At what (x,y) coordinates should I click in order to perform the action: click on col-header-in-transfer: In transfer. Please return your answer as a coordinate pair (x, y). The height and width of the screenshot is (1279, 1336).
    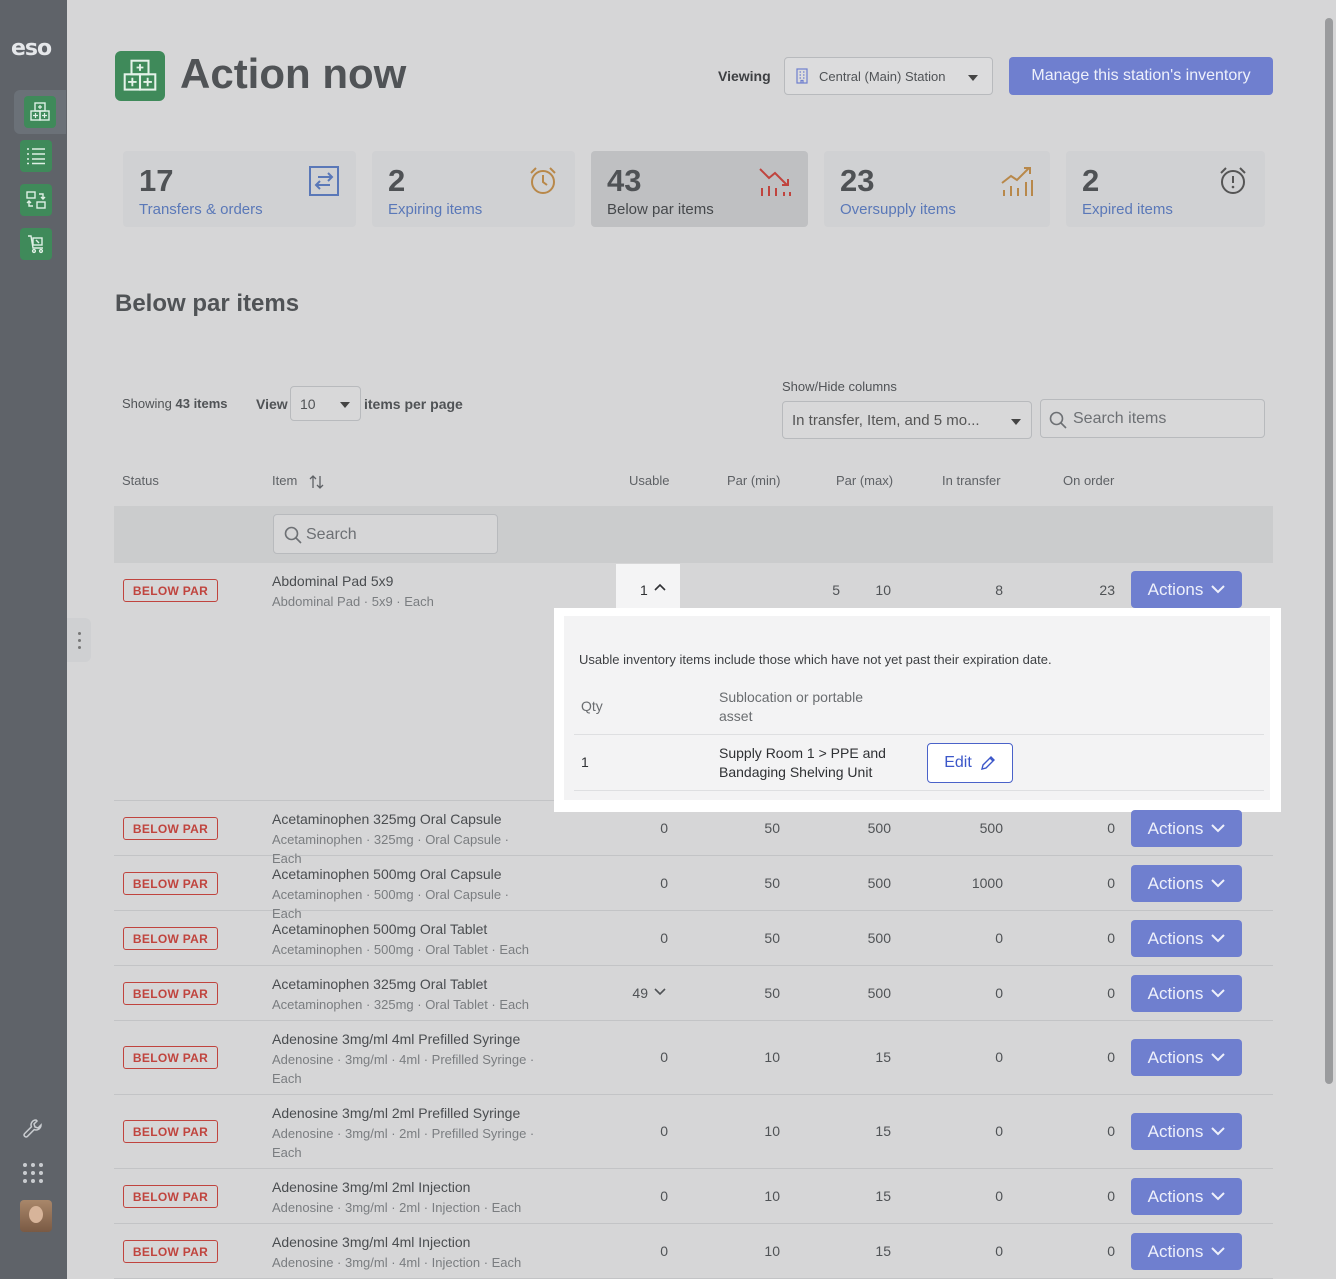
    Looking at the image, I should click on (971, 480).